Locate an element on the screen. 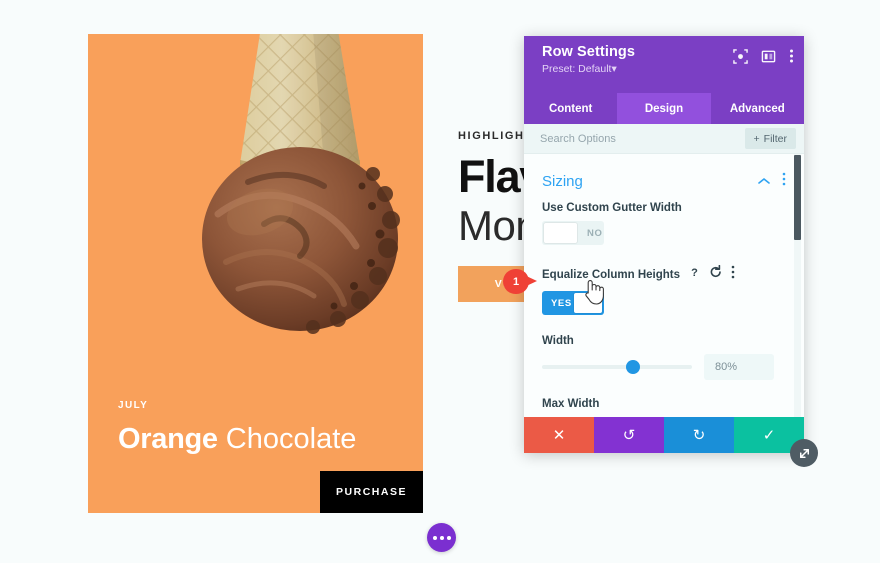 The width and height of the screenshot is (880, 563). field-label-row: Max Width is located at coordinates (664, 404).